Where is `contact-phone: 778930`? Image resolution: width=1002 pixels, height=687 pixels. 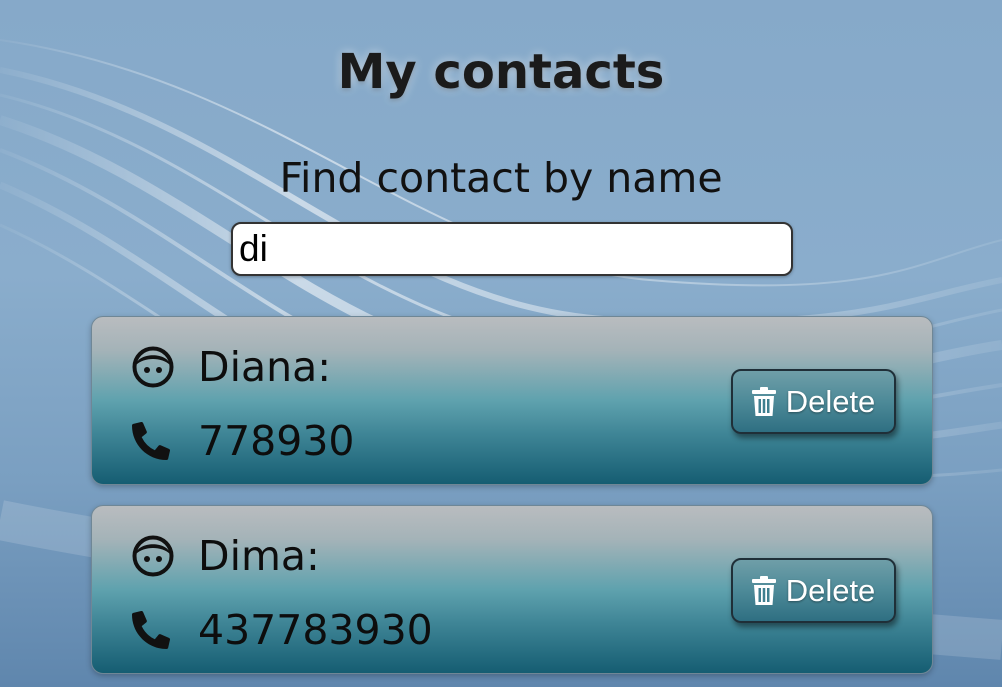
contact-phone: 778930 is located at coordinates (276, 441).